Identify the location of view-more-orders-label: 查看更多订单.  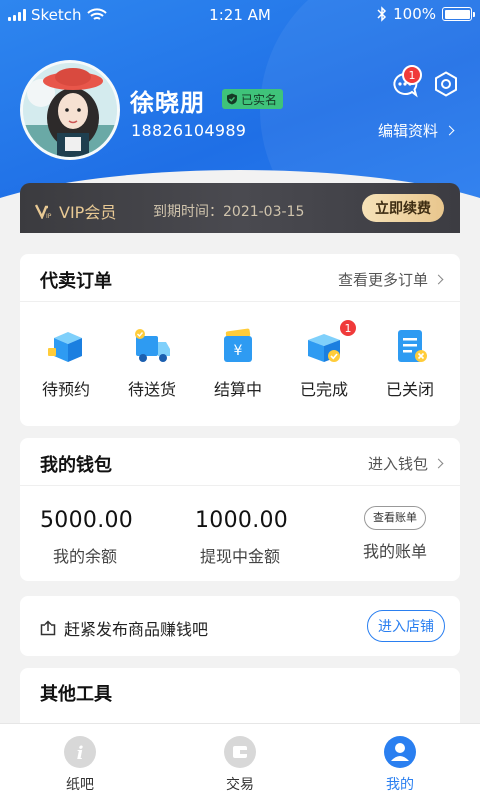
(382, 280).